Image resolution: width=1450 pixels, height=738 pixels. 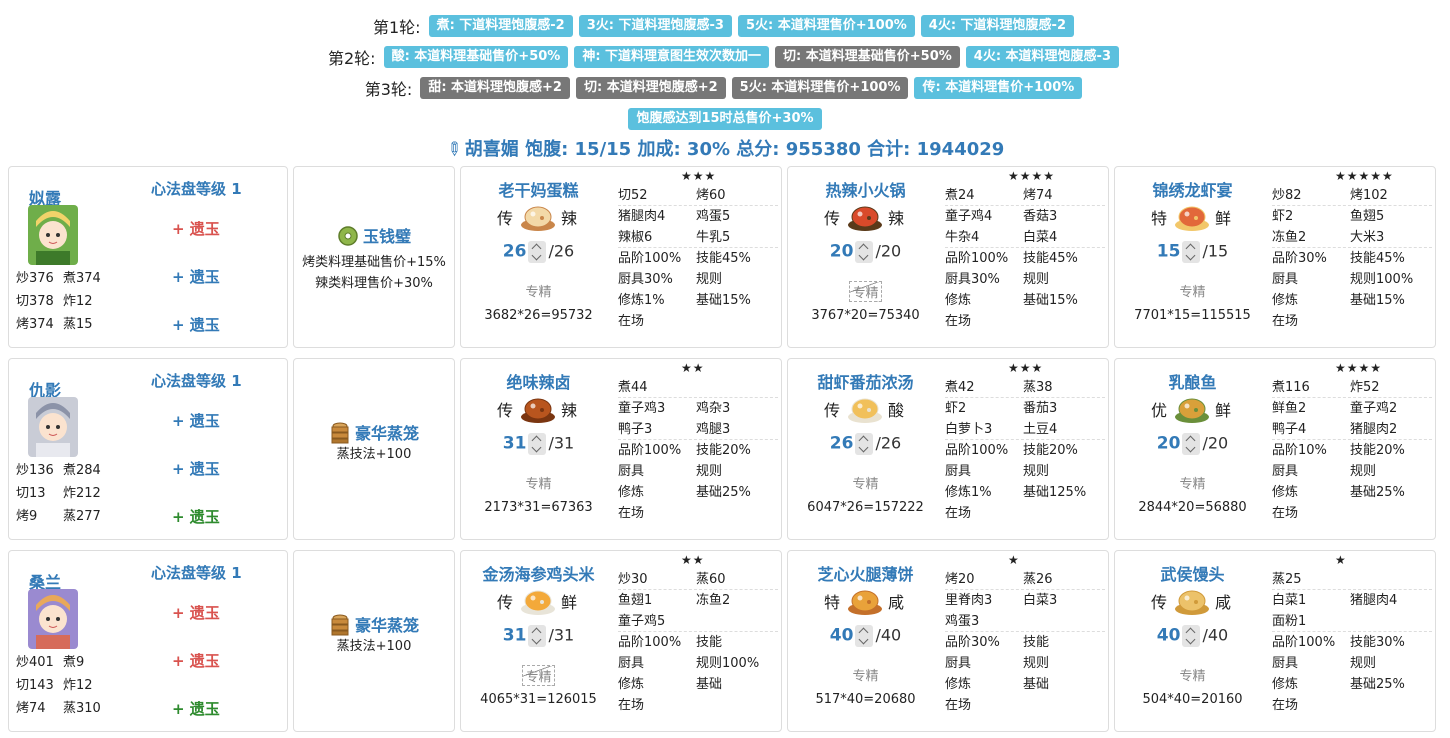 I want to click on equip-name: 玉钱璧, so click(x=374, y=237).